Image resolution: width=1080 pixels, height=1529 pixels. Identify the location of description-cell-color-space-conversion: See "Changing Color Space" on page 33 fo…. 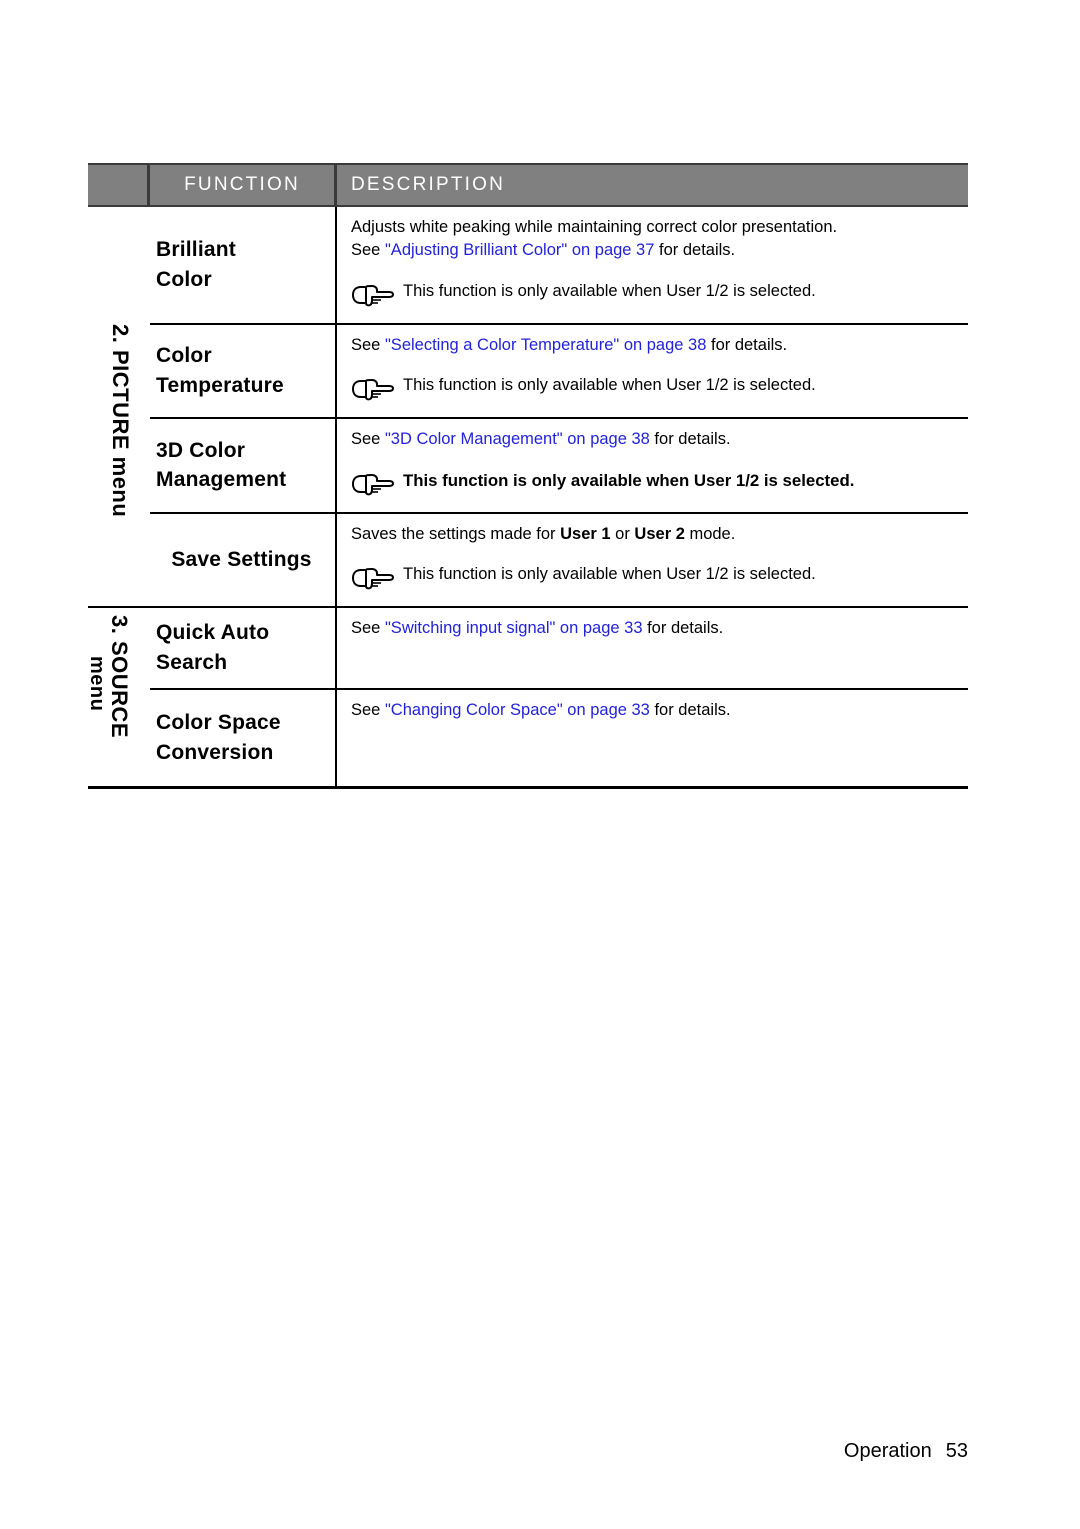
(652, 738).